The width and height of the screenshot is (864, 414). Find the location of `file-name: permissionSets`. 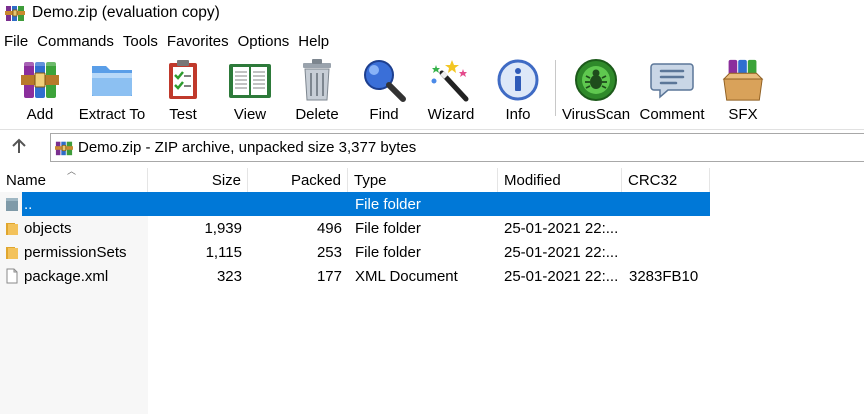

file-name: permissionSets is located at coordinates (75, 252).